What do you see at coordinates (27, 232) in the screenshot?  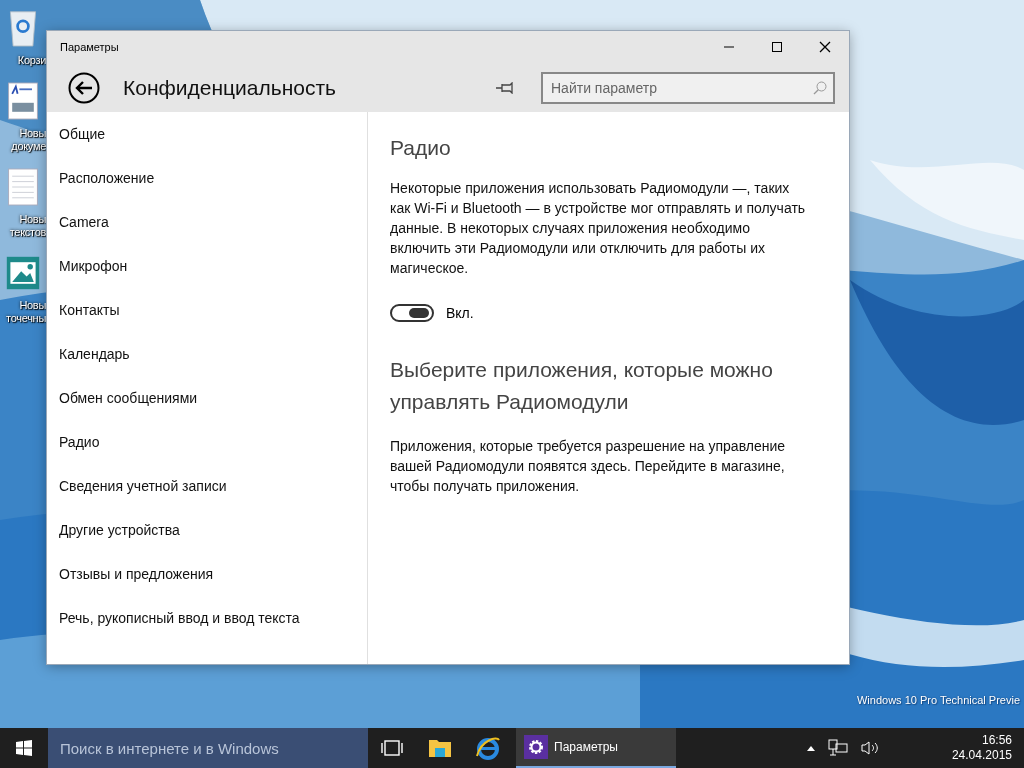 I see `icon-label: текстов` at bounding box center [27, 232].